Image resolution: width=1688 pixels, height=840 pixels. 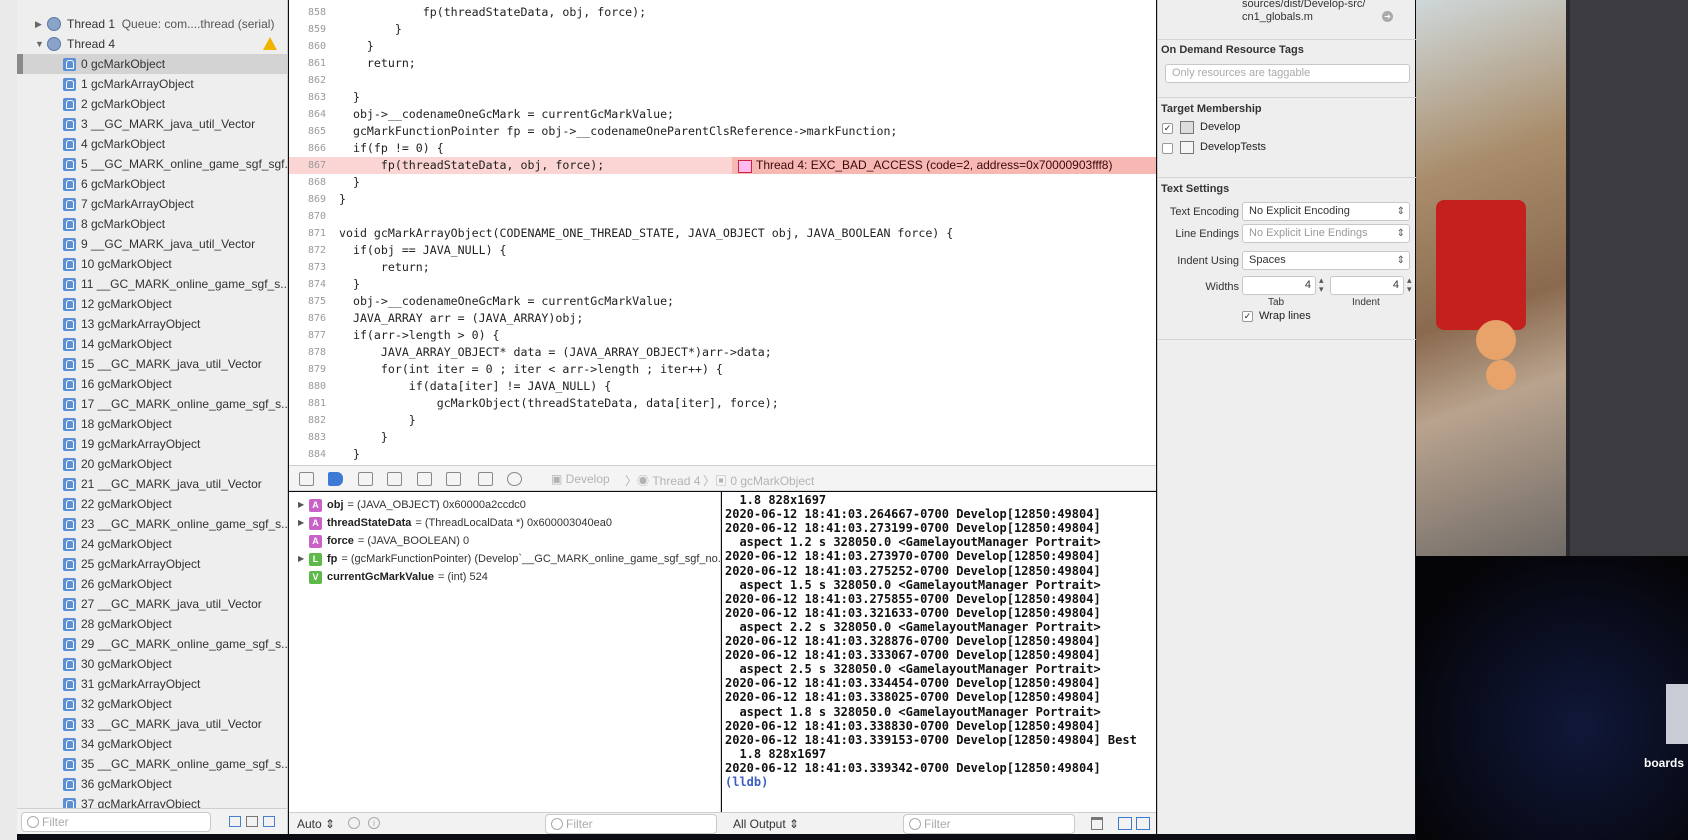 What do you see at coordinates (1326, 233) in the screenshot?
I see `line-endings-popup: No Explicit Line Endings` at bounding box center [1326, 233].